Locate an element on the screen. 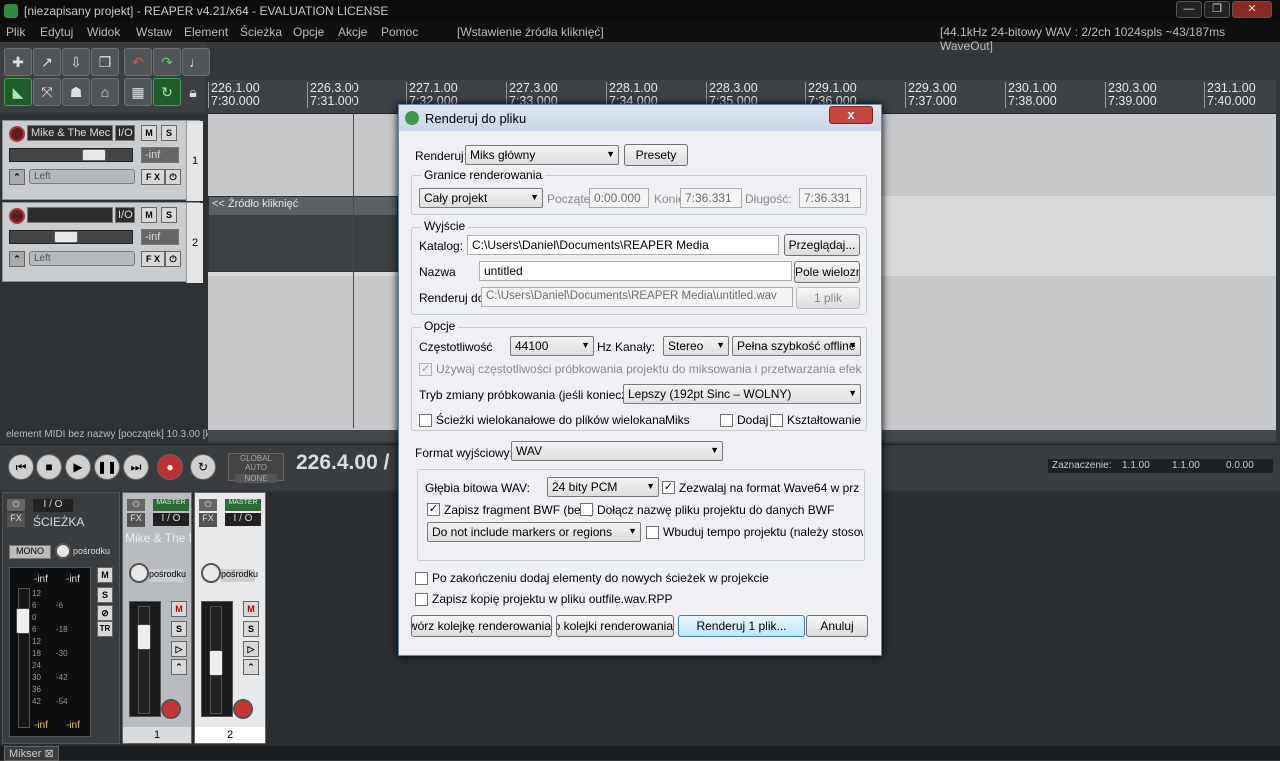  dither-checkbox is located at coordinates (726, 420).